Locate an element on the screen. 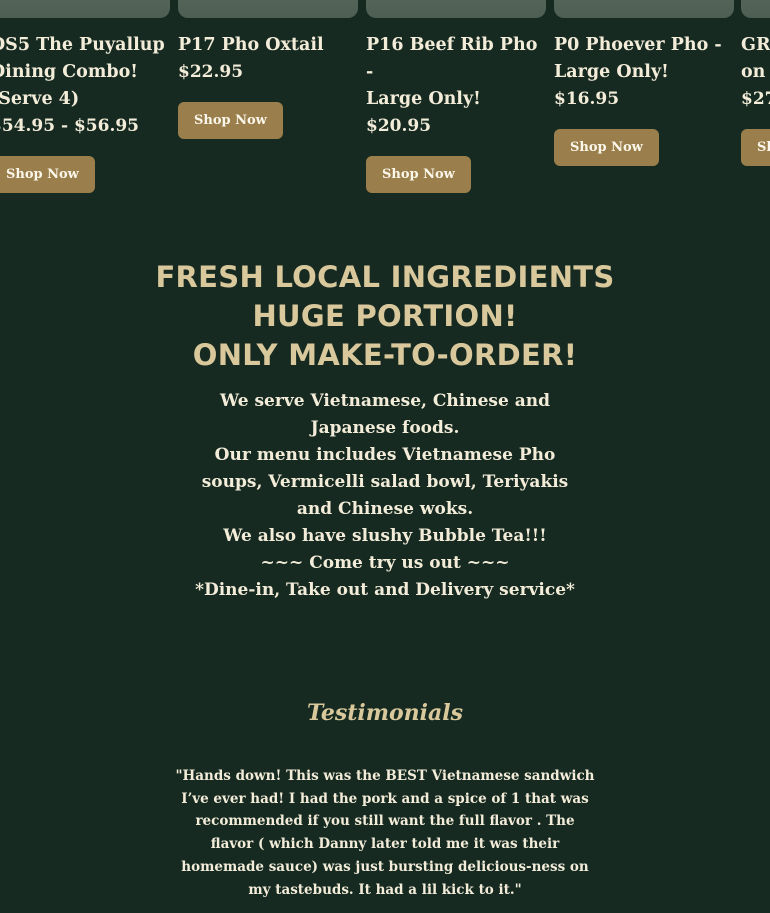 The image size is (770, 913). product-name: P17 Pho Oxtail is located at coordinates (268, 45).